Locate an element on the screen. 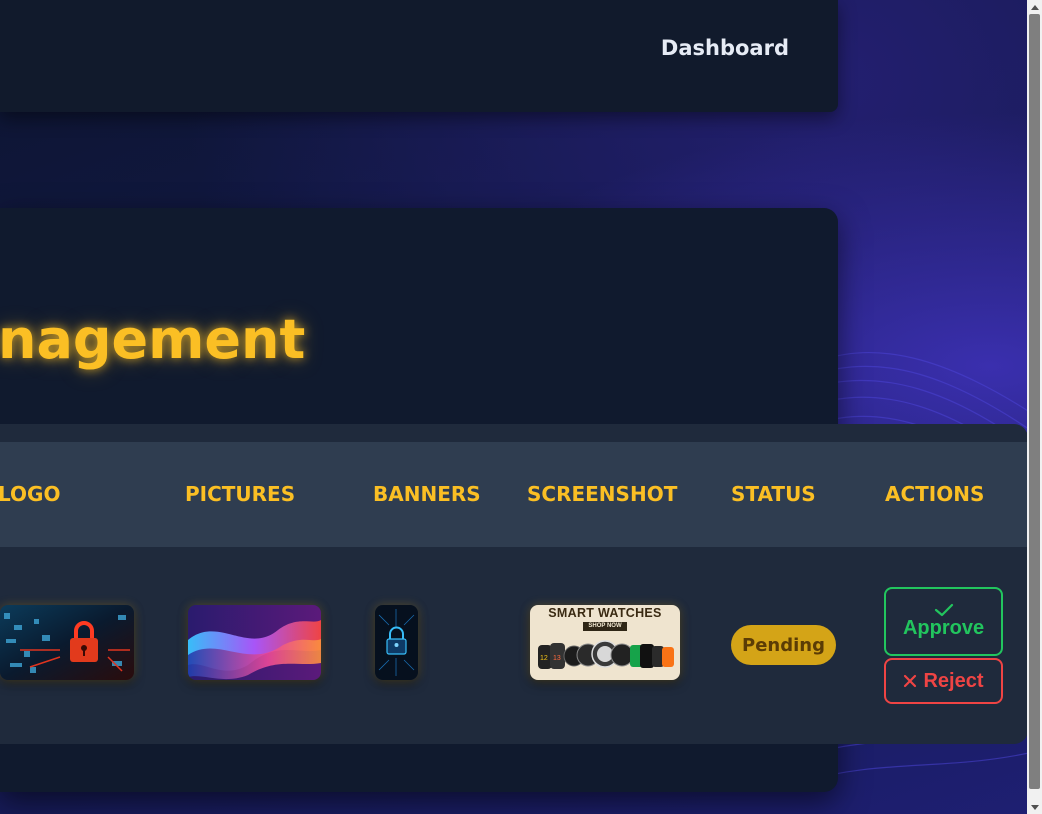 This screenshot has height=814, width=1042. logo-thumbnail is located at coordinates (67, 642).